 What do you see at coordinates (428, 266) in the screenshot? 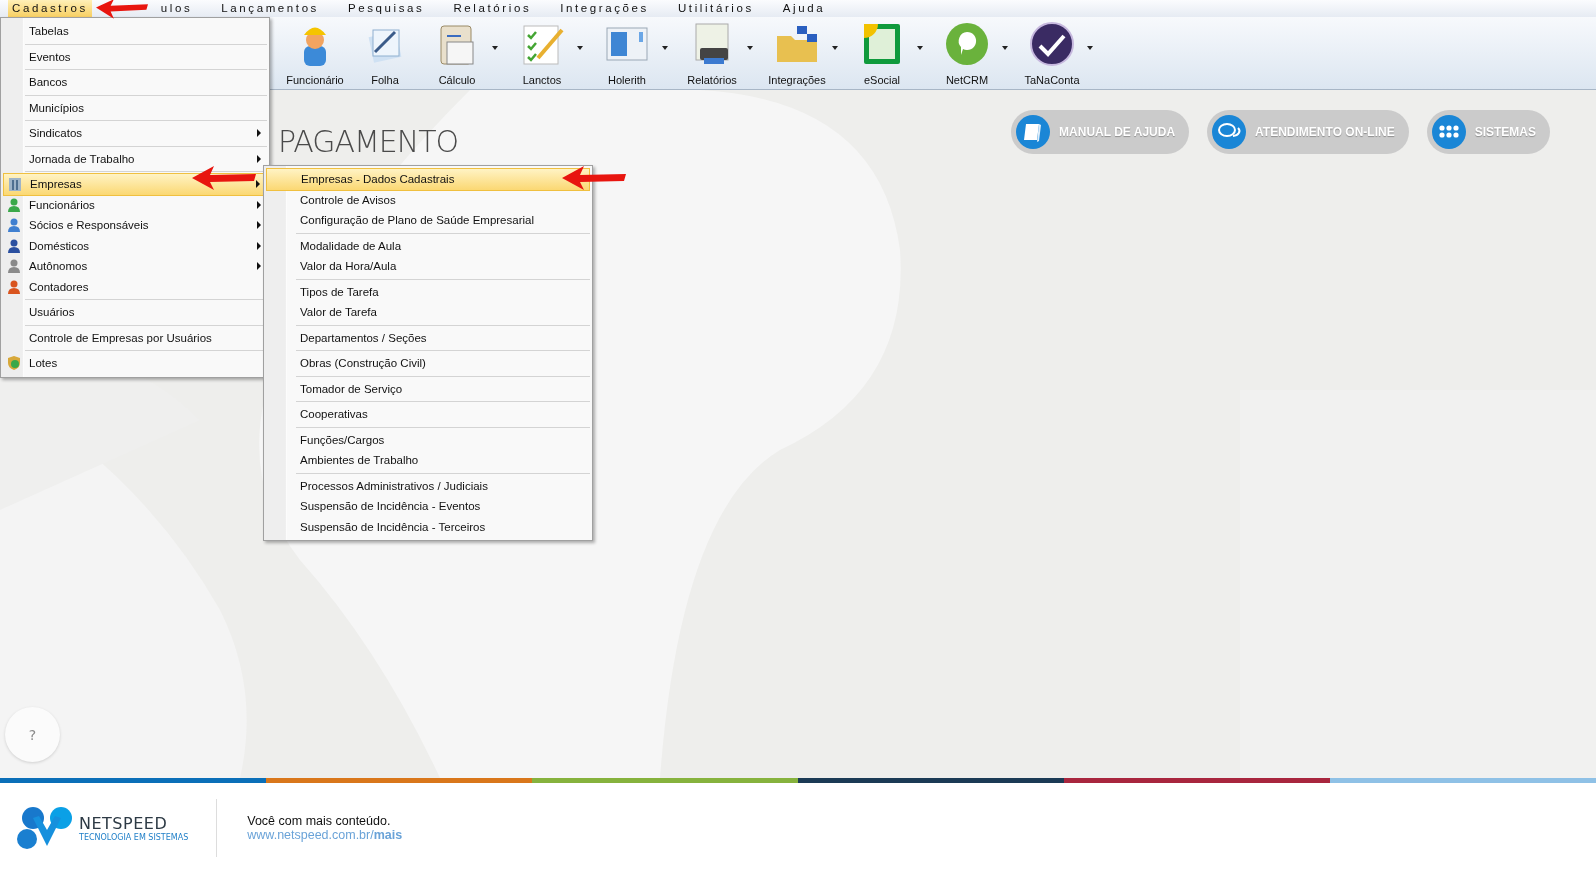
I see `menu-item: Valor da Hora/Aula` at bounding box center [428, 266].